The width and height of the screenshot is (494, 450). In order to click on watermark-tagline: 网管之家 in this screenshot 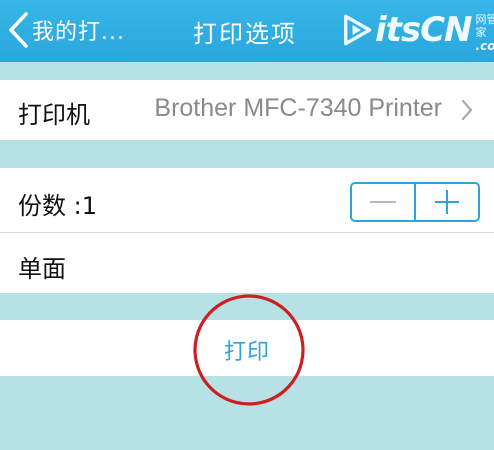, I will do `click(484, 26)`.